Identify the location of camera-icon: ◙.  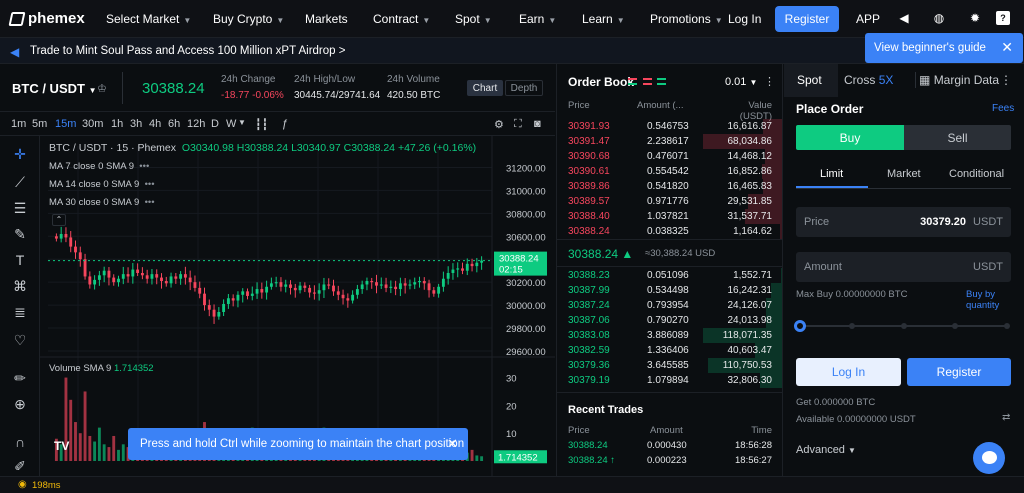
(537, 124).